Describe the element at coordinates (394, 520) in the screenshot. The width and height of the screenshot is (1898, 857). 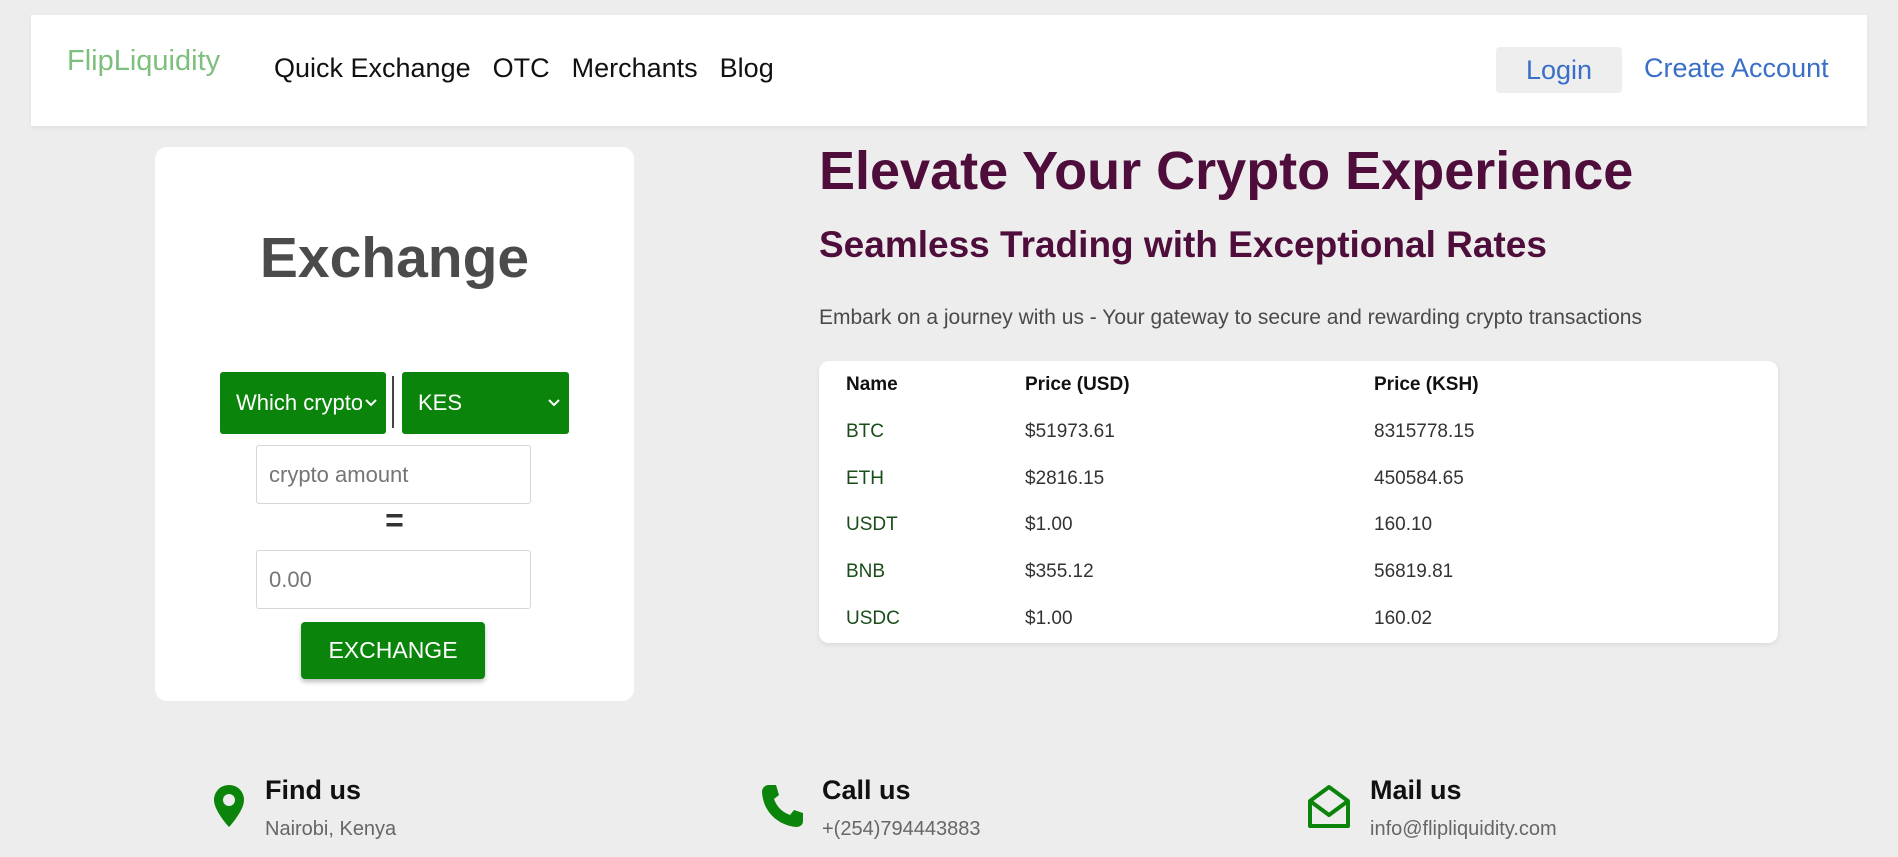
I see `equals-sign: =` at that location.